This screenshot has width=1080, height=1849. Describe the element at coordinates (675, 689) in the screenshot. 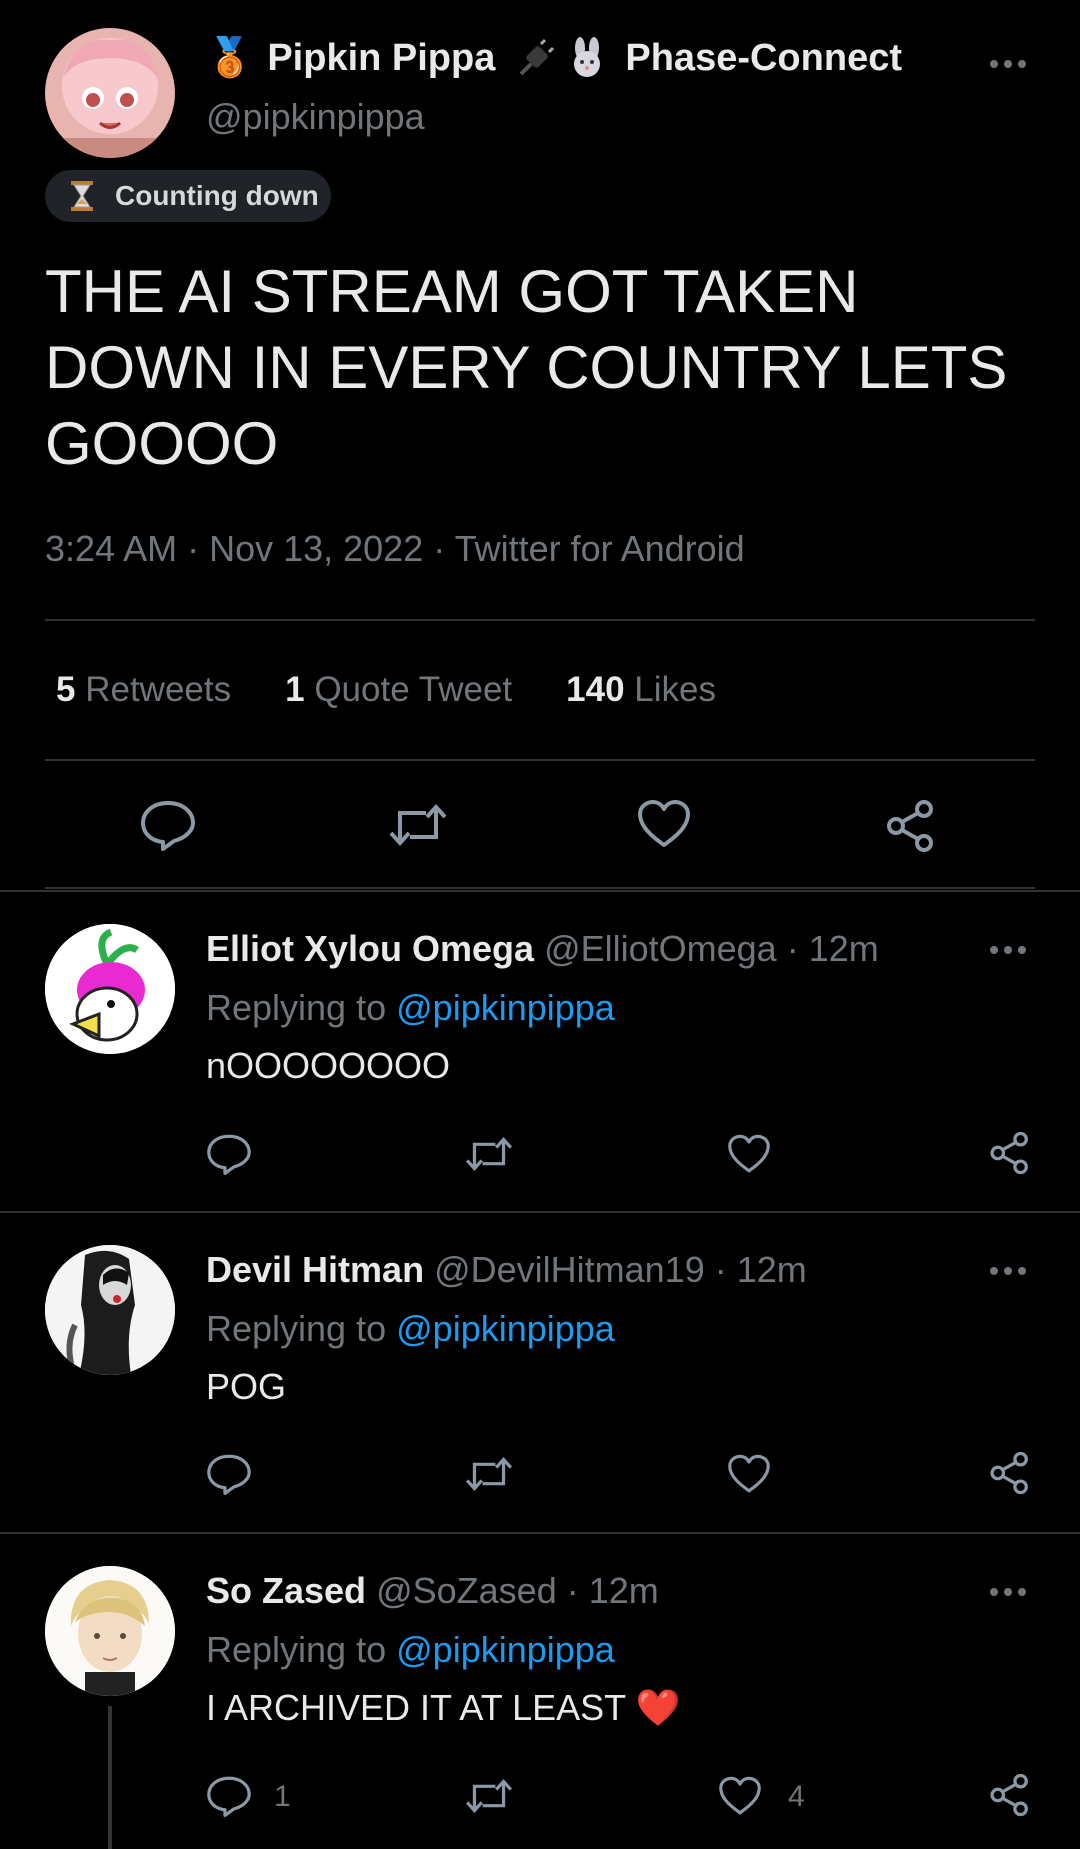

I see `likes-label: Likes` at that location.